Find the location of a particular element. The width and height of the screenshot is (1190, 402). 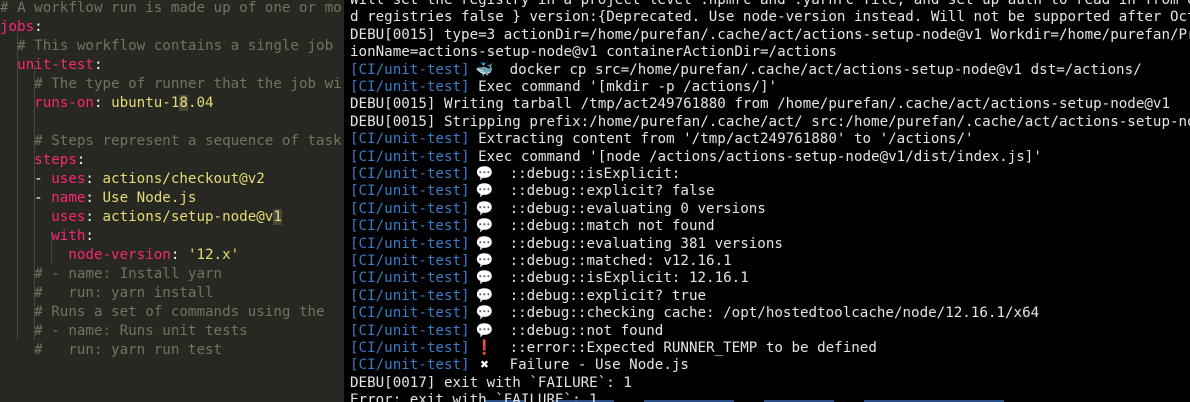

editor-line: steps: is located at coordinates (42, 160).